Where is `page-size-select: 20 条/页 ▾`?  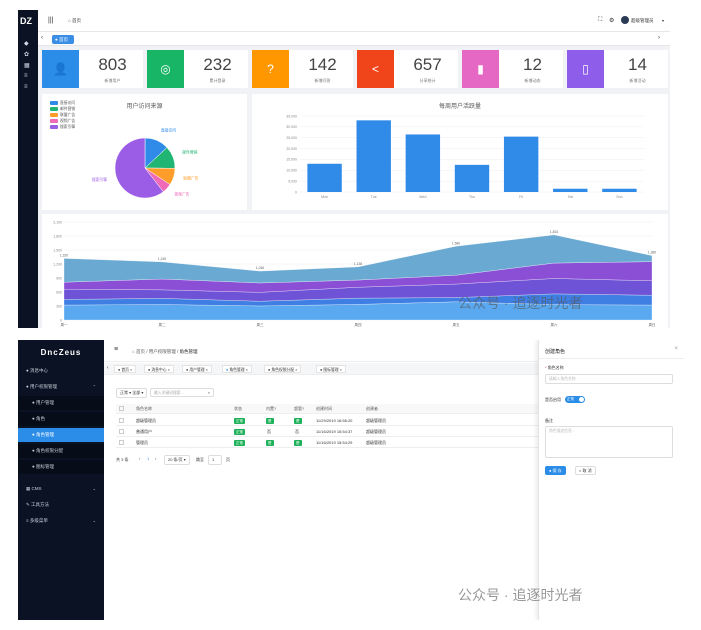
page-size-select: 20 条/页 ▾ is located at coordinates (177, 460).